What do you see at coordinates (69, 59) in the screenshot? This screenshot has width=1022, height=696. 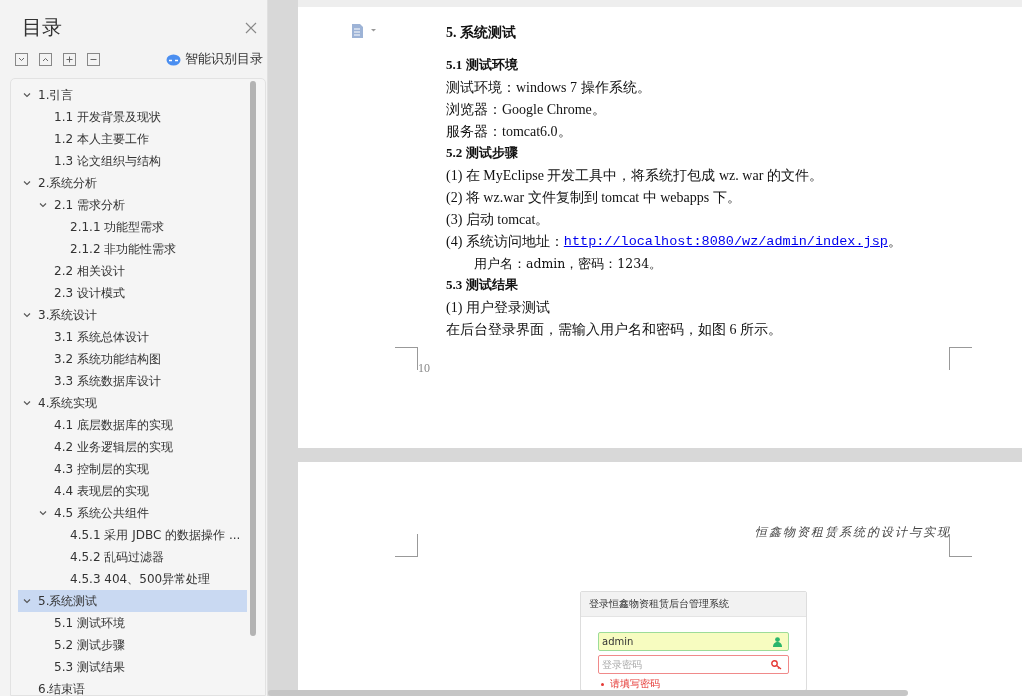 I see `plus-icon` at bounding box center [69, 59].